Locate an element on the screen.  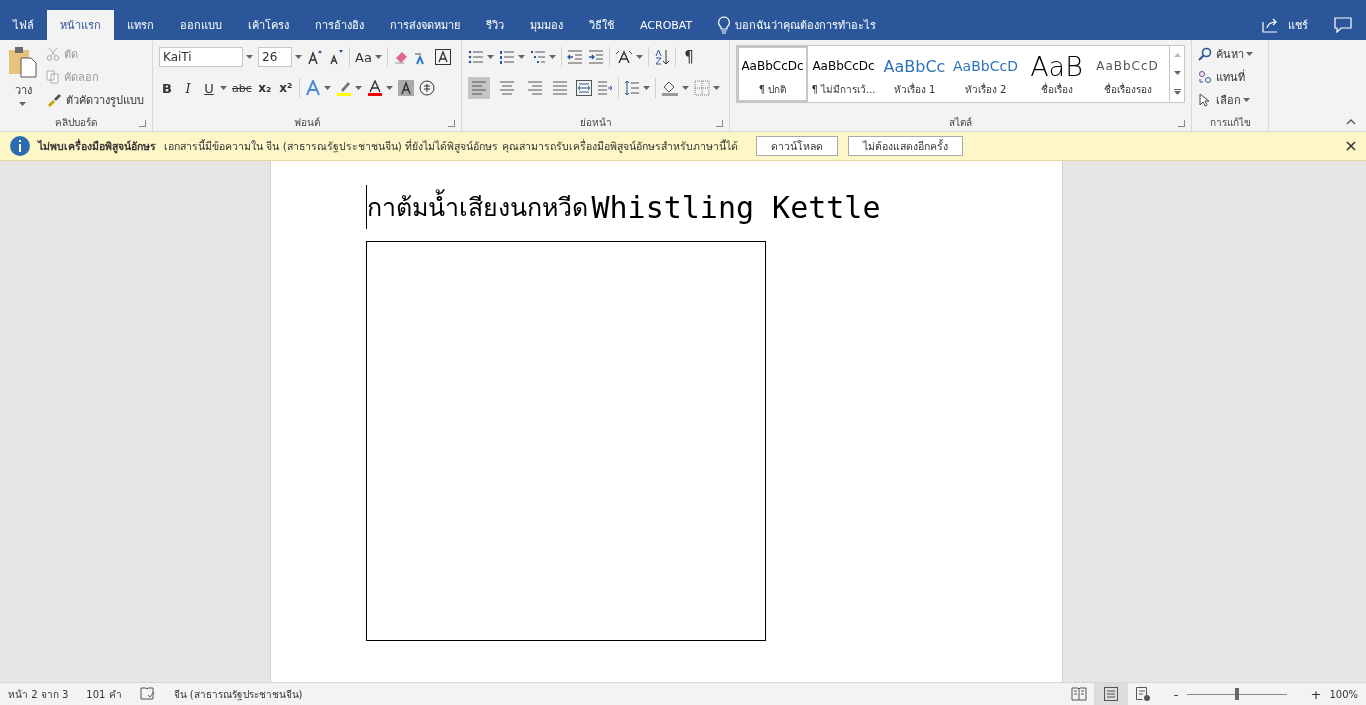
ribbon-tab: ไฟล์ is located at coordinates (23, 25).